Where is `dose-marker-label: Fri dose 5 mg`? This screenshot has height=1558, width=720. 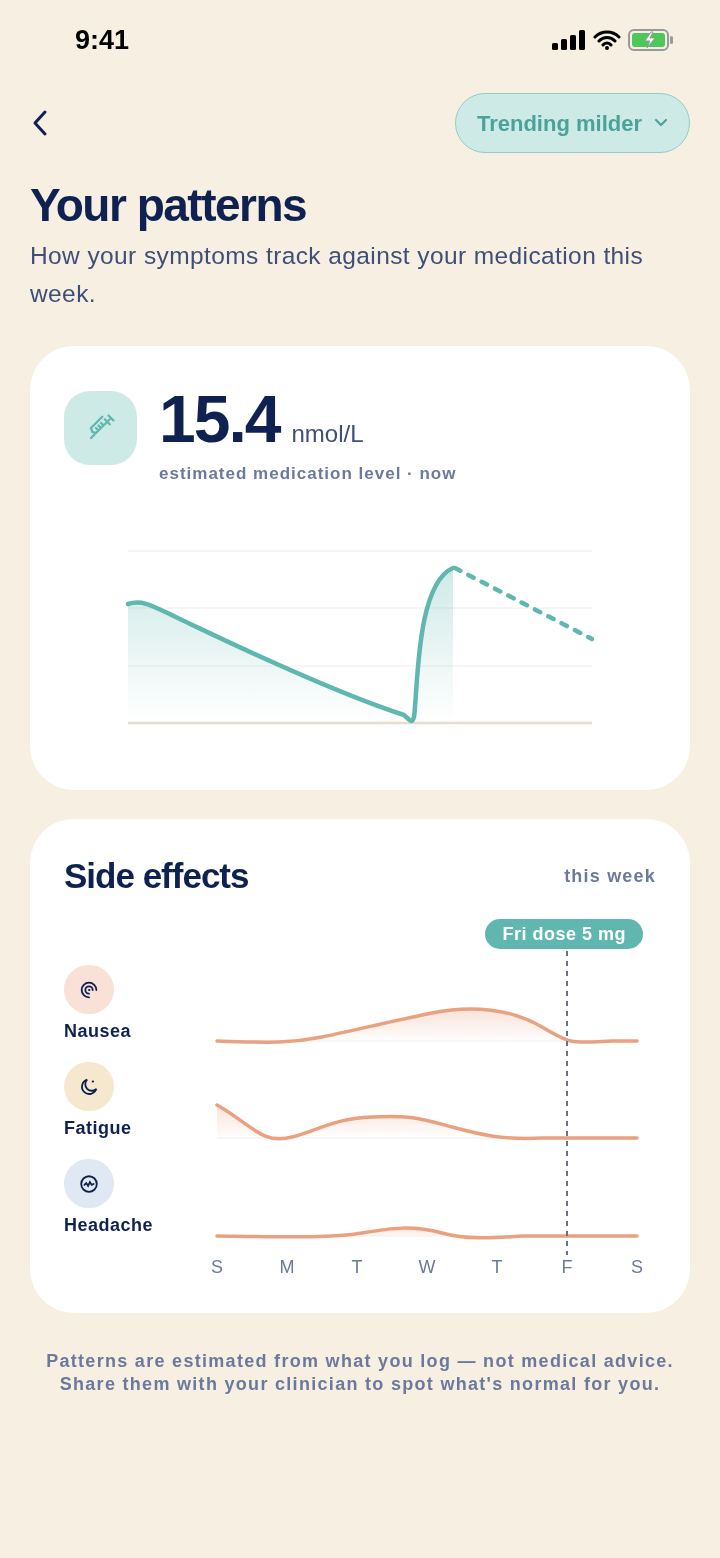 dose-marker-label: Fri dose 5 mg is located at coordinates (564, 934).